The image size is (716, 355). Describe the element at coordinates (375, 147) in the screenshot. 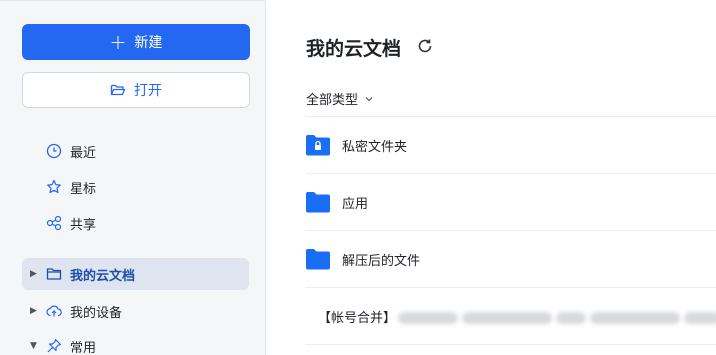

I see `file-name: 私密文件夹` at that location.